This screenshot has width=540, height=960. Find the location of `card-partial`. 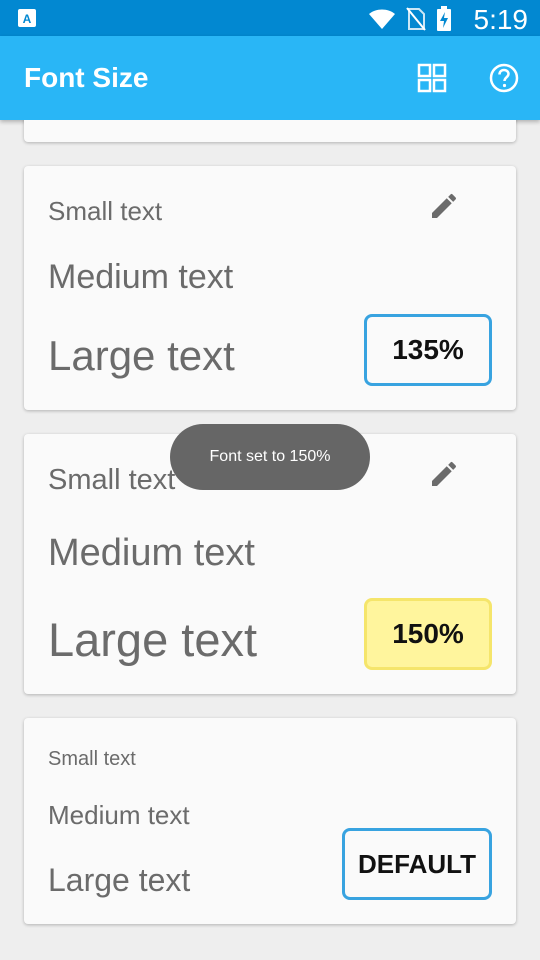

card-partial is located at coordinates (270, 131).